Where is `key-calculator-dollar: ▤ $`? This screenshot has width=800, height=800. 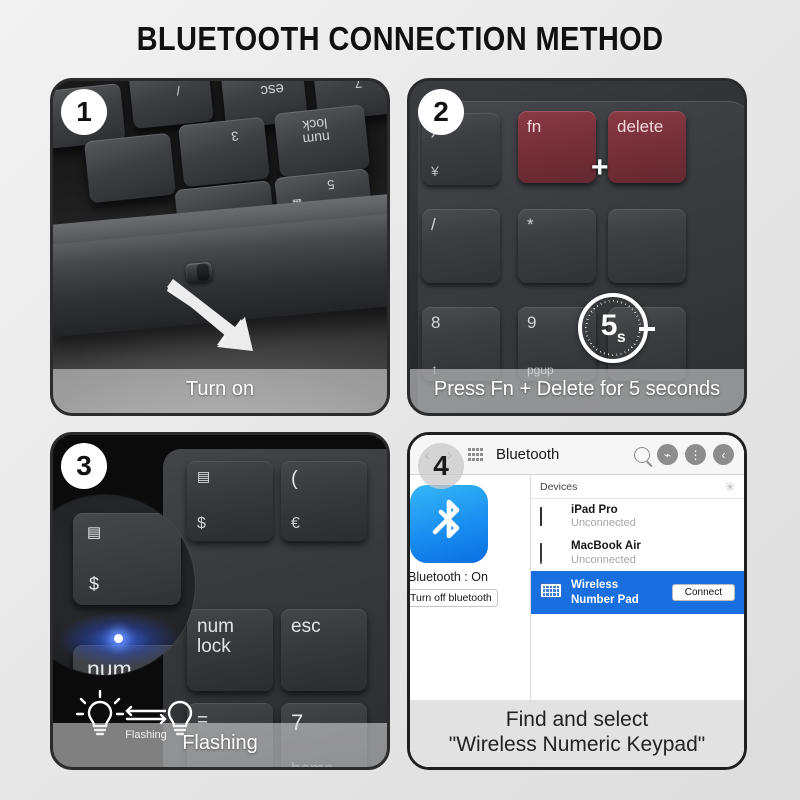 key-calculator-dollar: ▤ $ is located at coordinates (230, 501).